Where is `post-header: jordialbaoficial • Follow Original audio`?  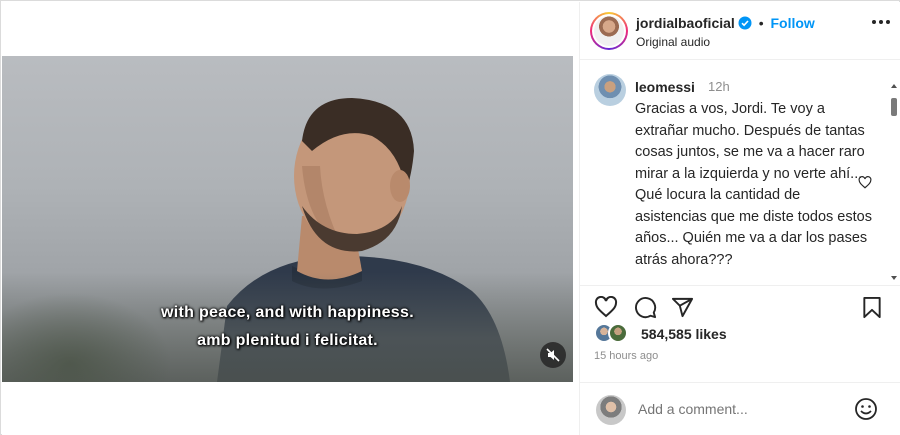
post-header: jordialbaoficial • Follow Original audio is located at coordinates (740, 31).